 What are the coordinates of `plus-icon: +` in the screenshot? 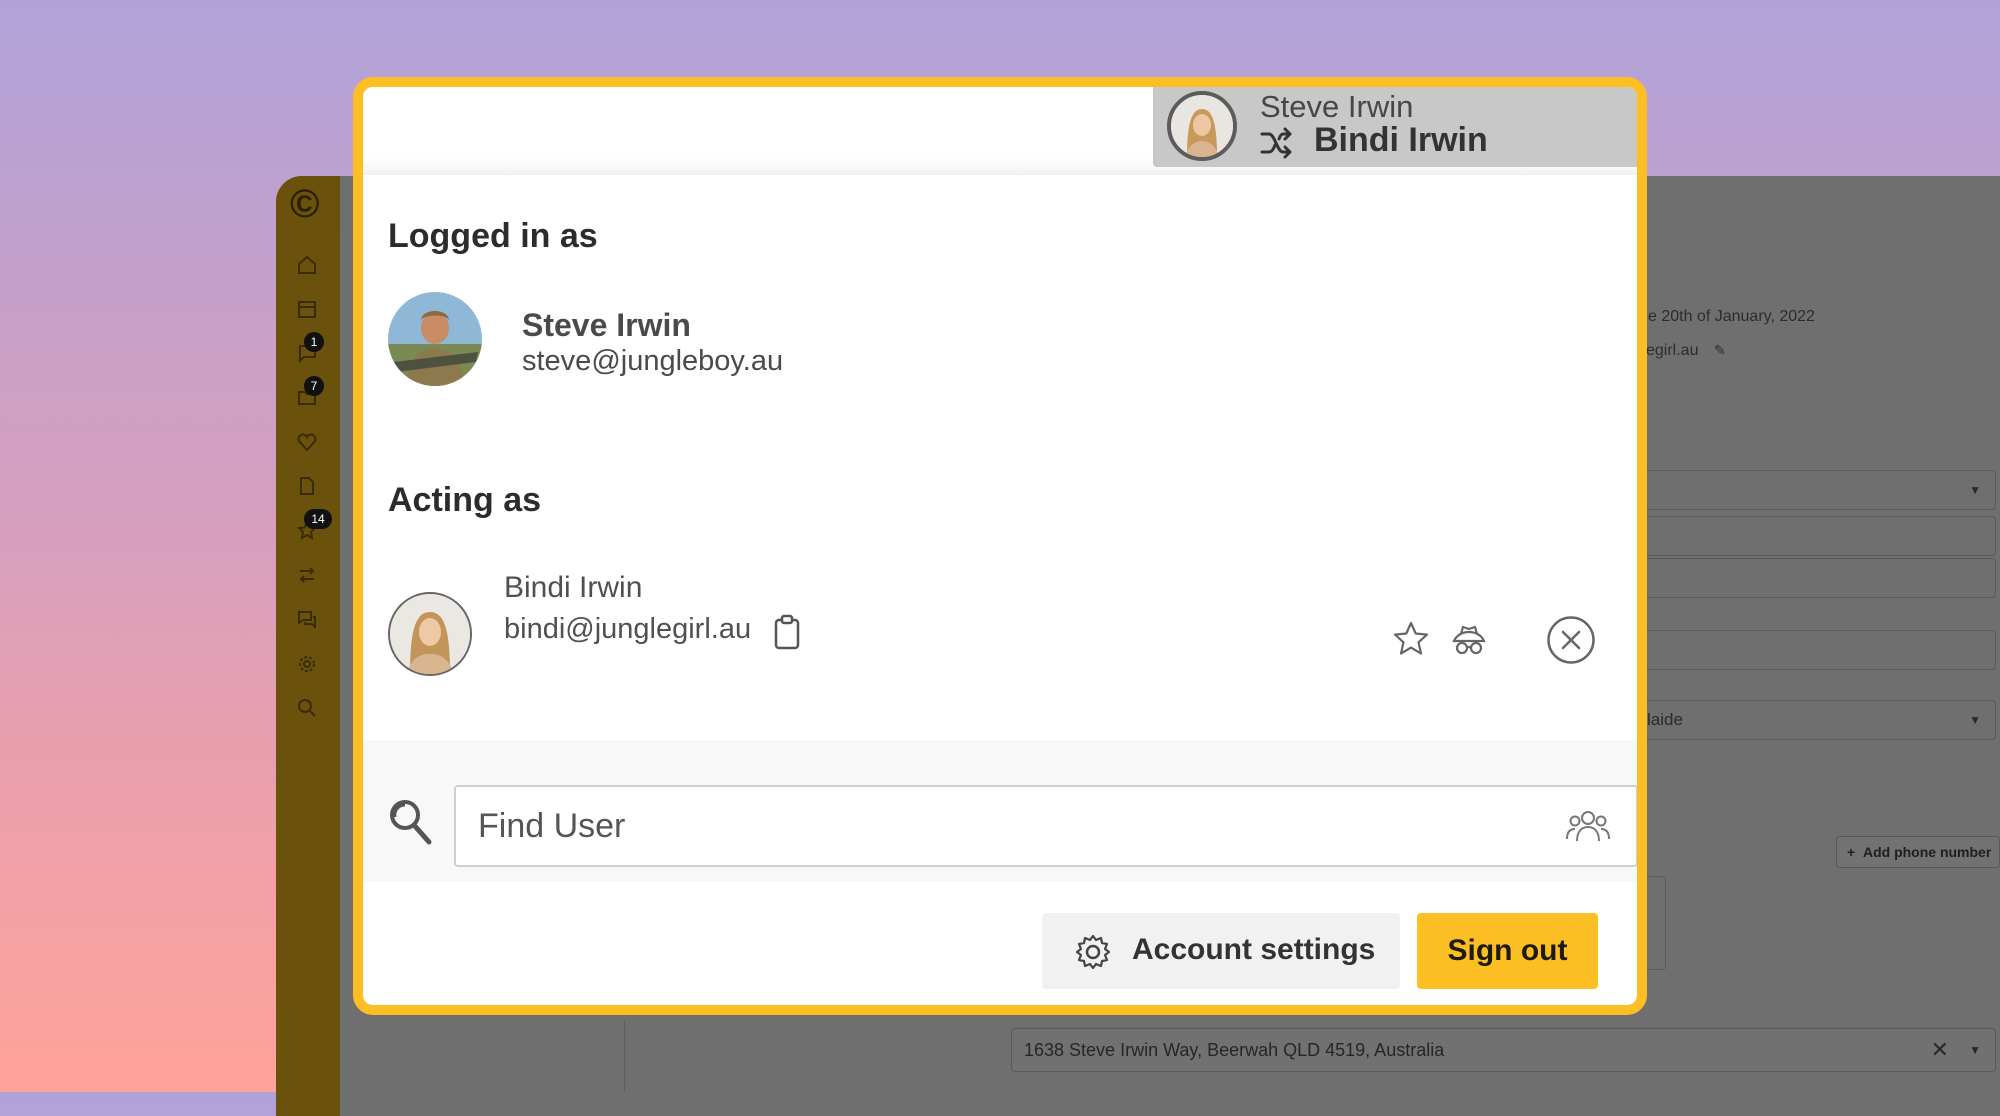 It's located at (1855, 852).